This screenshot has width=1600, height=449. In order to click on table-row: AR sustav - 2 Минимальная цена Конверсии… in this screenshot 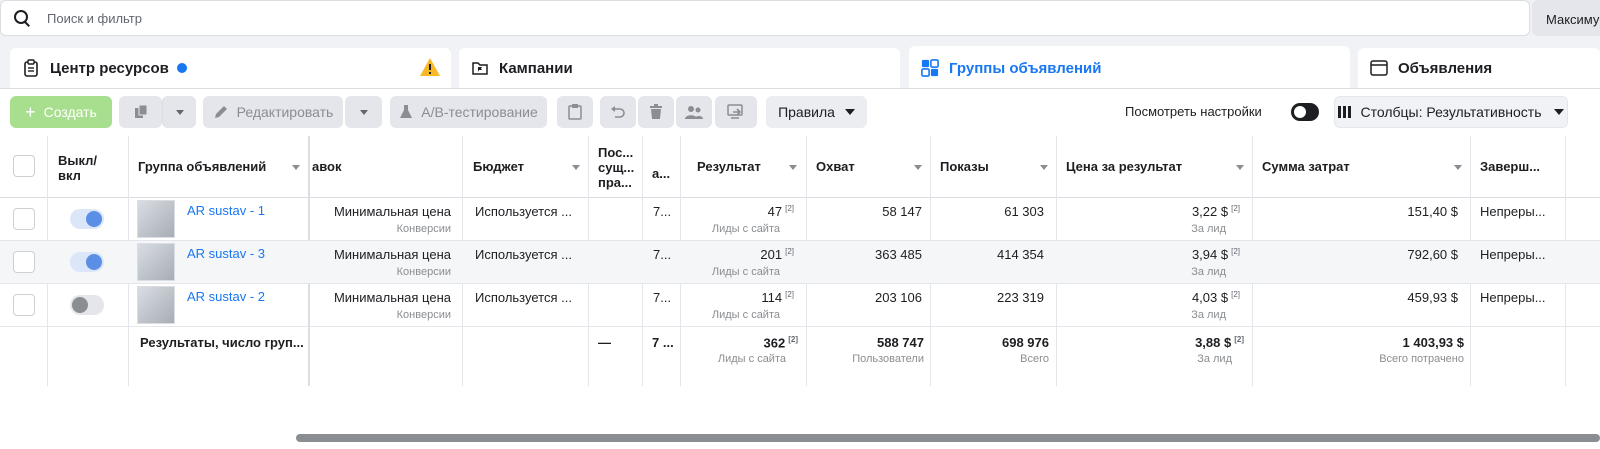, I will do `click(800, 305)`.